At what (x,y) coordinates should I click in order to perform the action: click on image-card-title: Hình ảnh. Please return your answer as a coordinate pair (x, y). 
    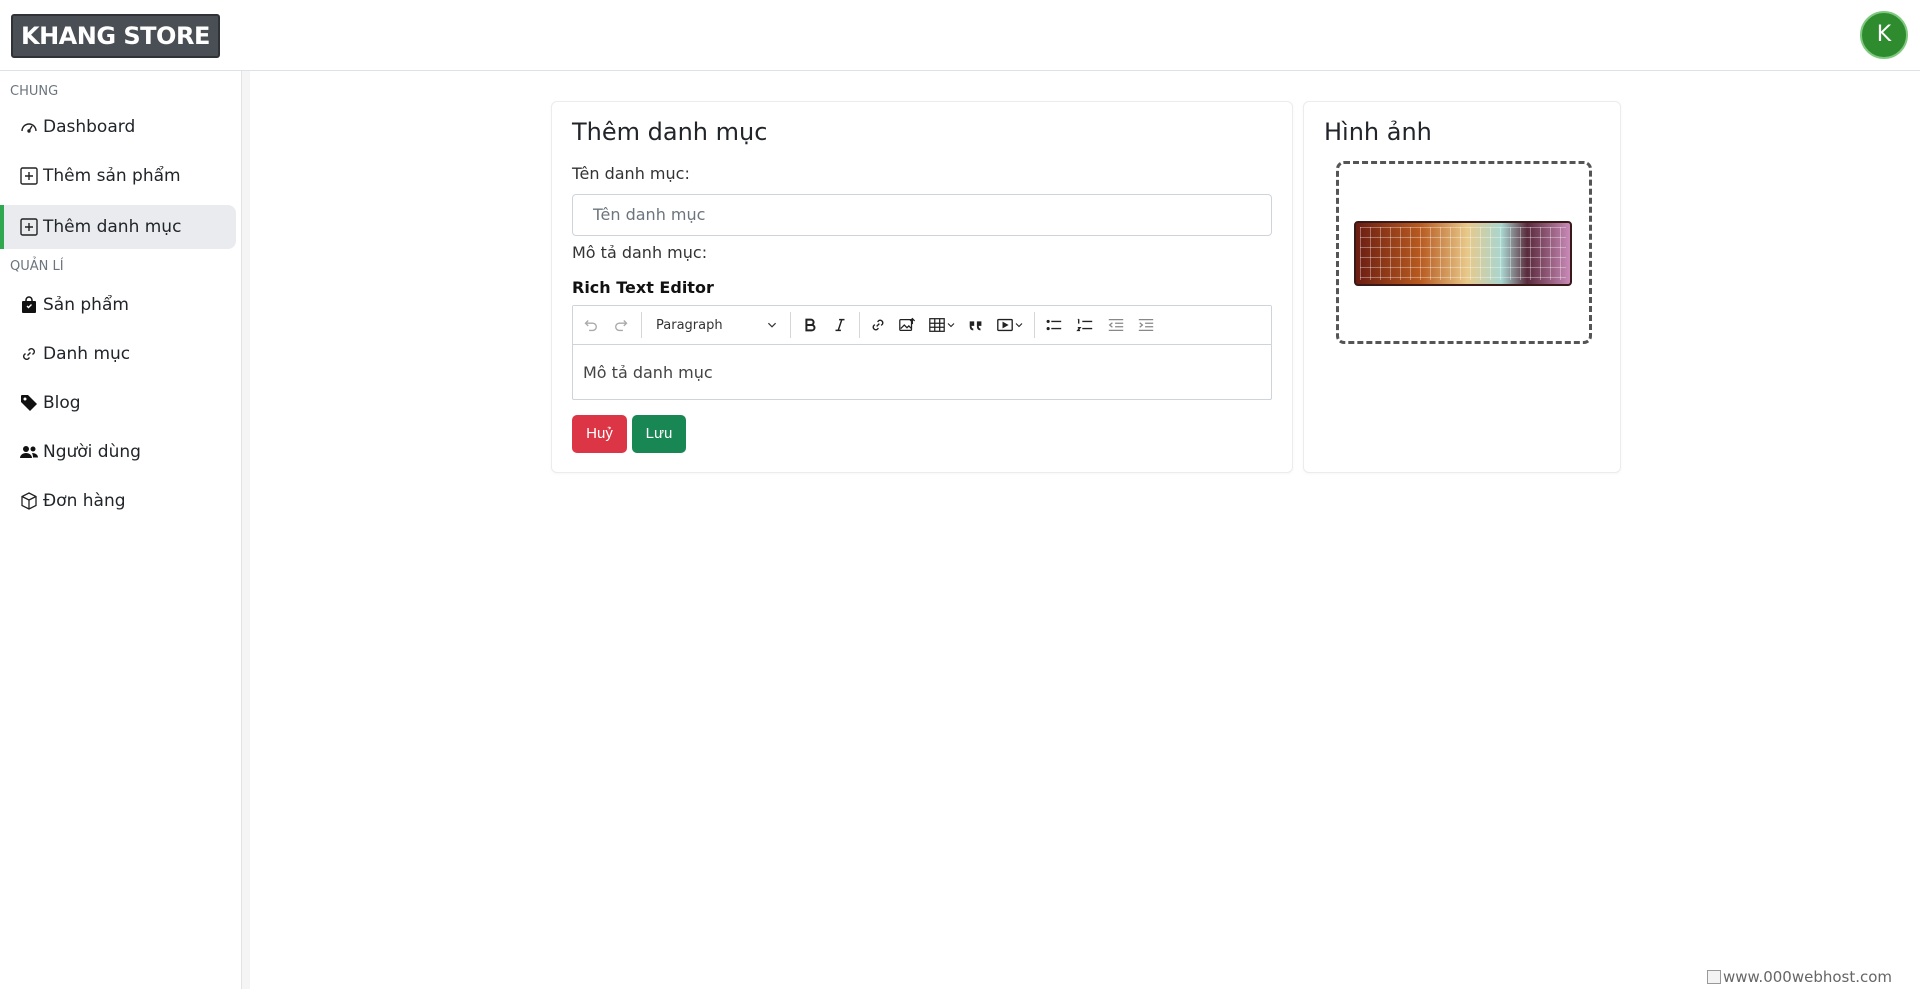
    Looking at the image, I should click on (1378, 132).